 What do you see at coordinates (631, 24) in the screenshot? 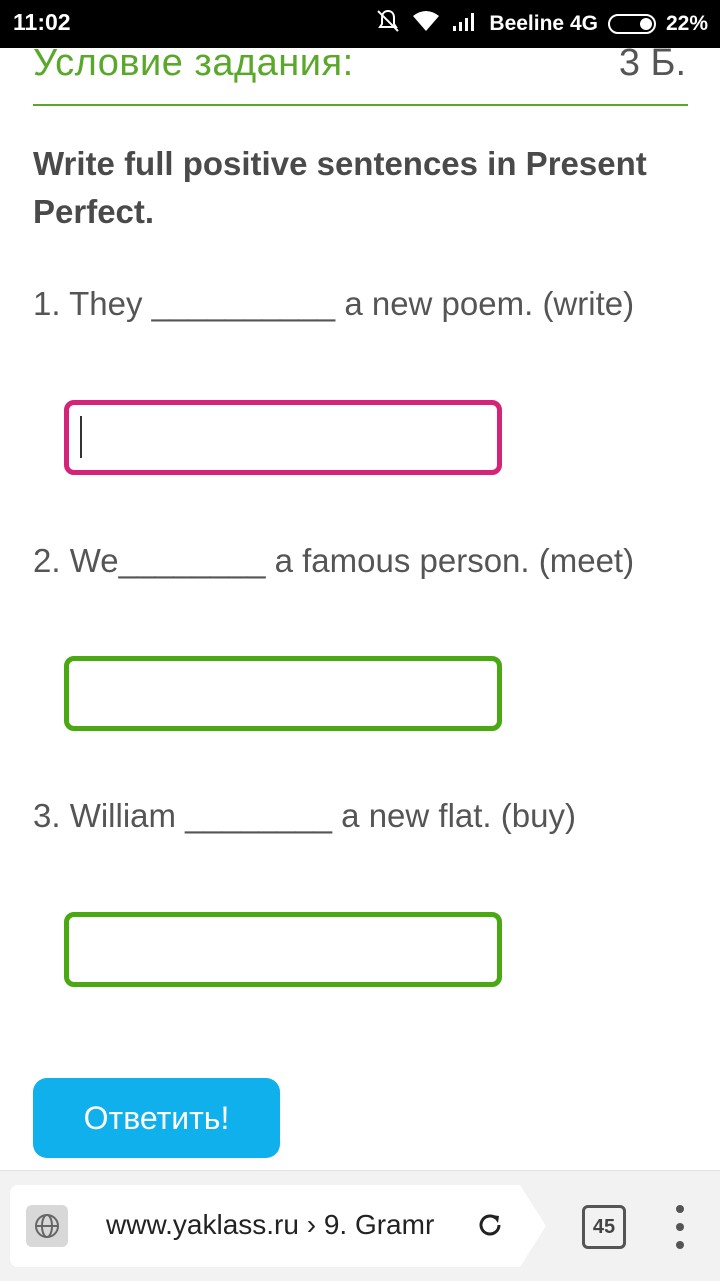
I see `battery-icon` at bounding box center [631, 24].